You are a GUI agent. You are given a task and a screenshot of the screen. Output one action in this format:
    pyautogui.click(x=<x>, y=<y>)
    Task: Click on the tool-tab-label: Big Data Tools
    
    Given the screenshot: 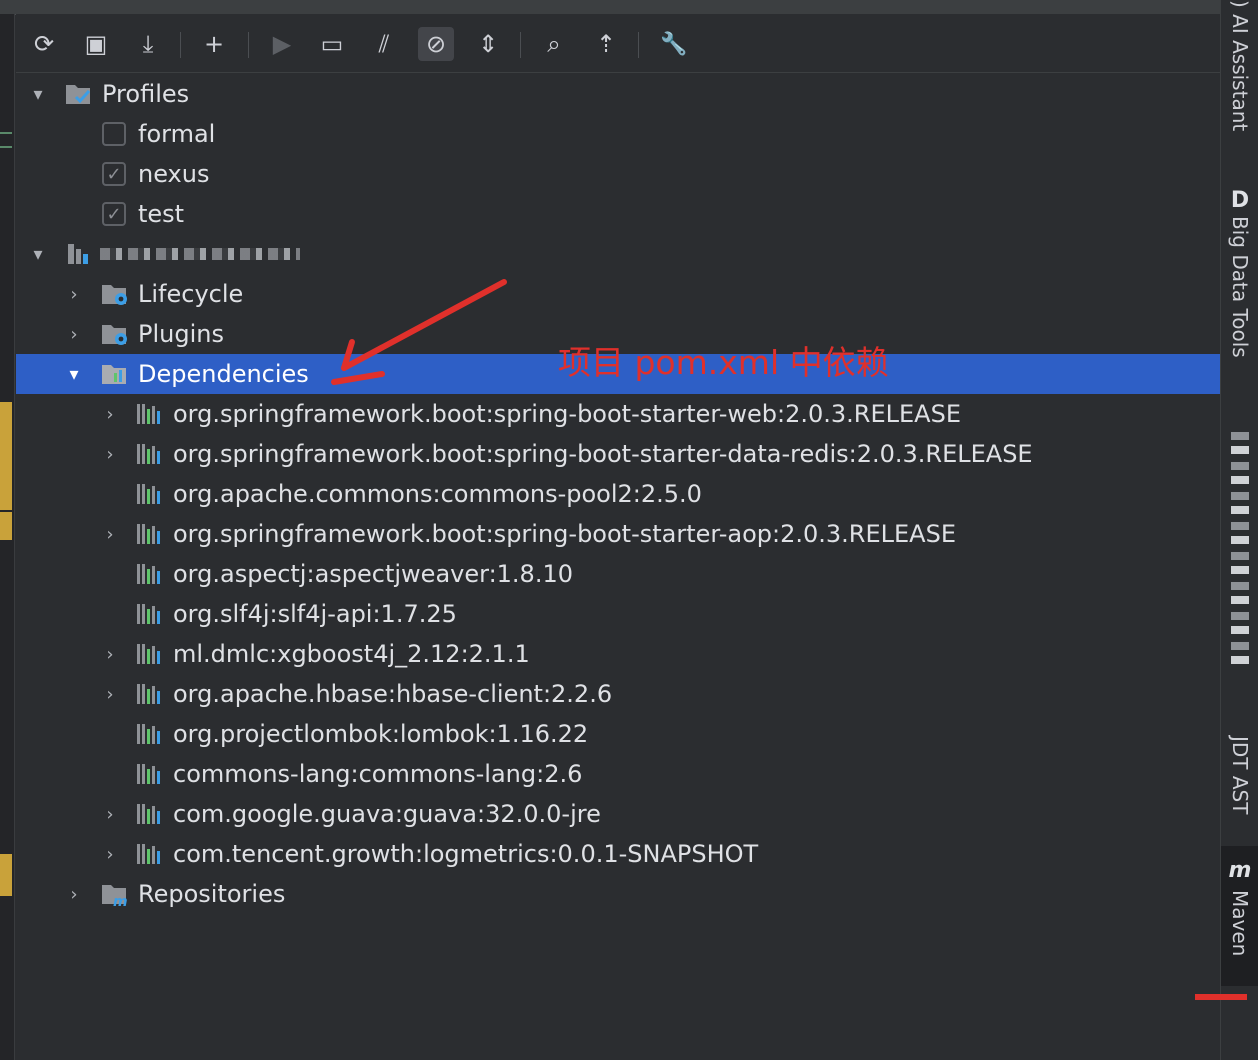 What is the action you would take?
    pyautogui.click(x=1240, y=287)
    